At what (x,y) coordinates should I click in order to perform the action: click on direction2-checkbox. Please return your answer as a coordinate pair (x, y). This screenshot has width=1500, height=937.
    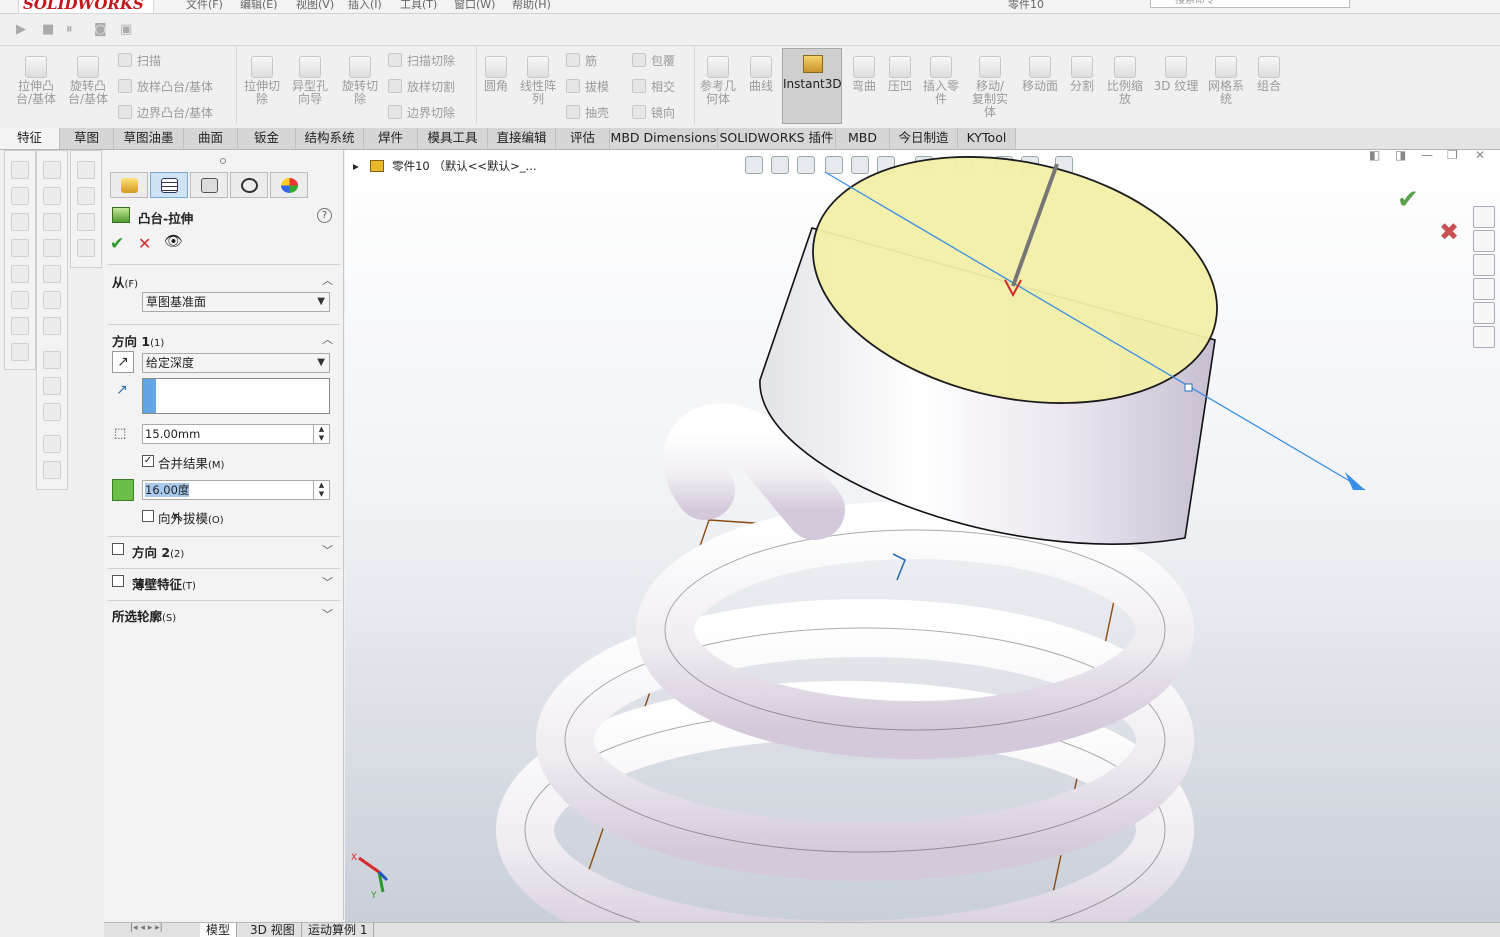
    Looking at the image, I should click on (118, 549).